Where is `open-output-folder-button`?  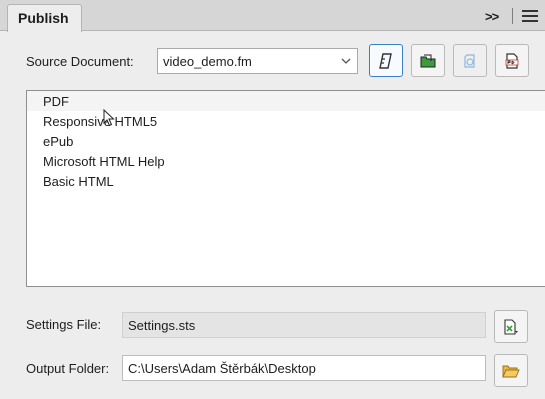
open-output-folder-button is located at coordinates (428, 60).